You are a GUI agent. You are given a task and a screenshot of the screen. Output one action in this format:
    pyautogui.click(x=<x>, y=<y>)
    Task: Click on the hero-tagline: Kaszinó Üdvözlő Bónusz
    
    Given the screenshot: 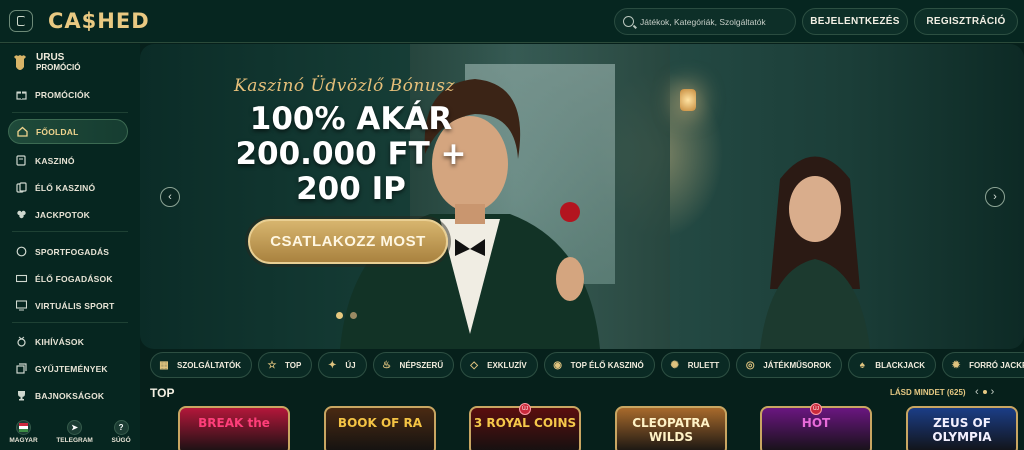 What is the action you would take?
    pyautogui.click(x=344, y=86)
    